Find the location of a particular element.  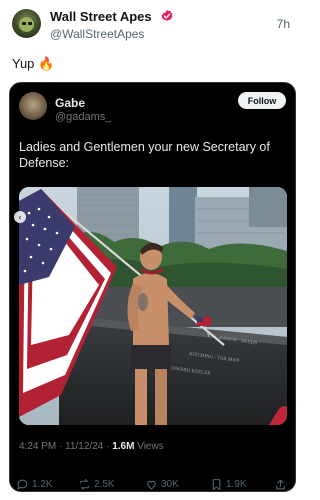

author-handle: @WallStreetApes is located at coordinates (97, 34).